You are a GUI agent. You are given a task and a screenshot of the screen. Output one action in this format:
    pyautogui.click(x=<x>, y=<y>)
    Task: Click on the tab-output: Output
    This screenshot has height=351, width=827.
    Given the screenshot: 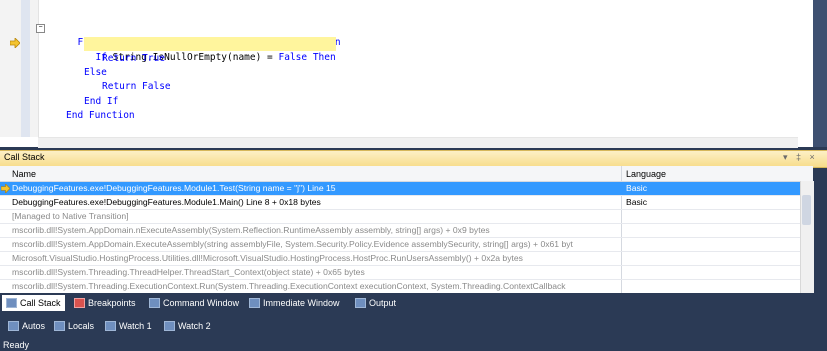 What is the action you would take?
    pyautogui.click(x=375, y=303)
    